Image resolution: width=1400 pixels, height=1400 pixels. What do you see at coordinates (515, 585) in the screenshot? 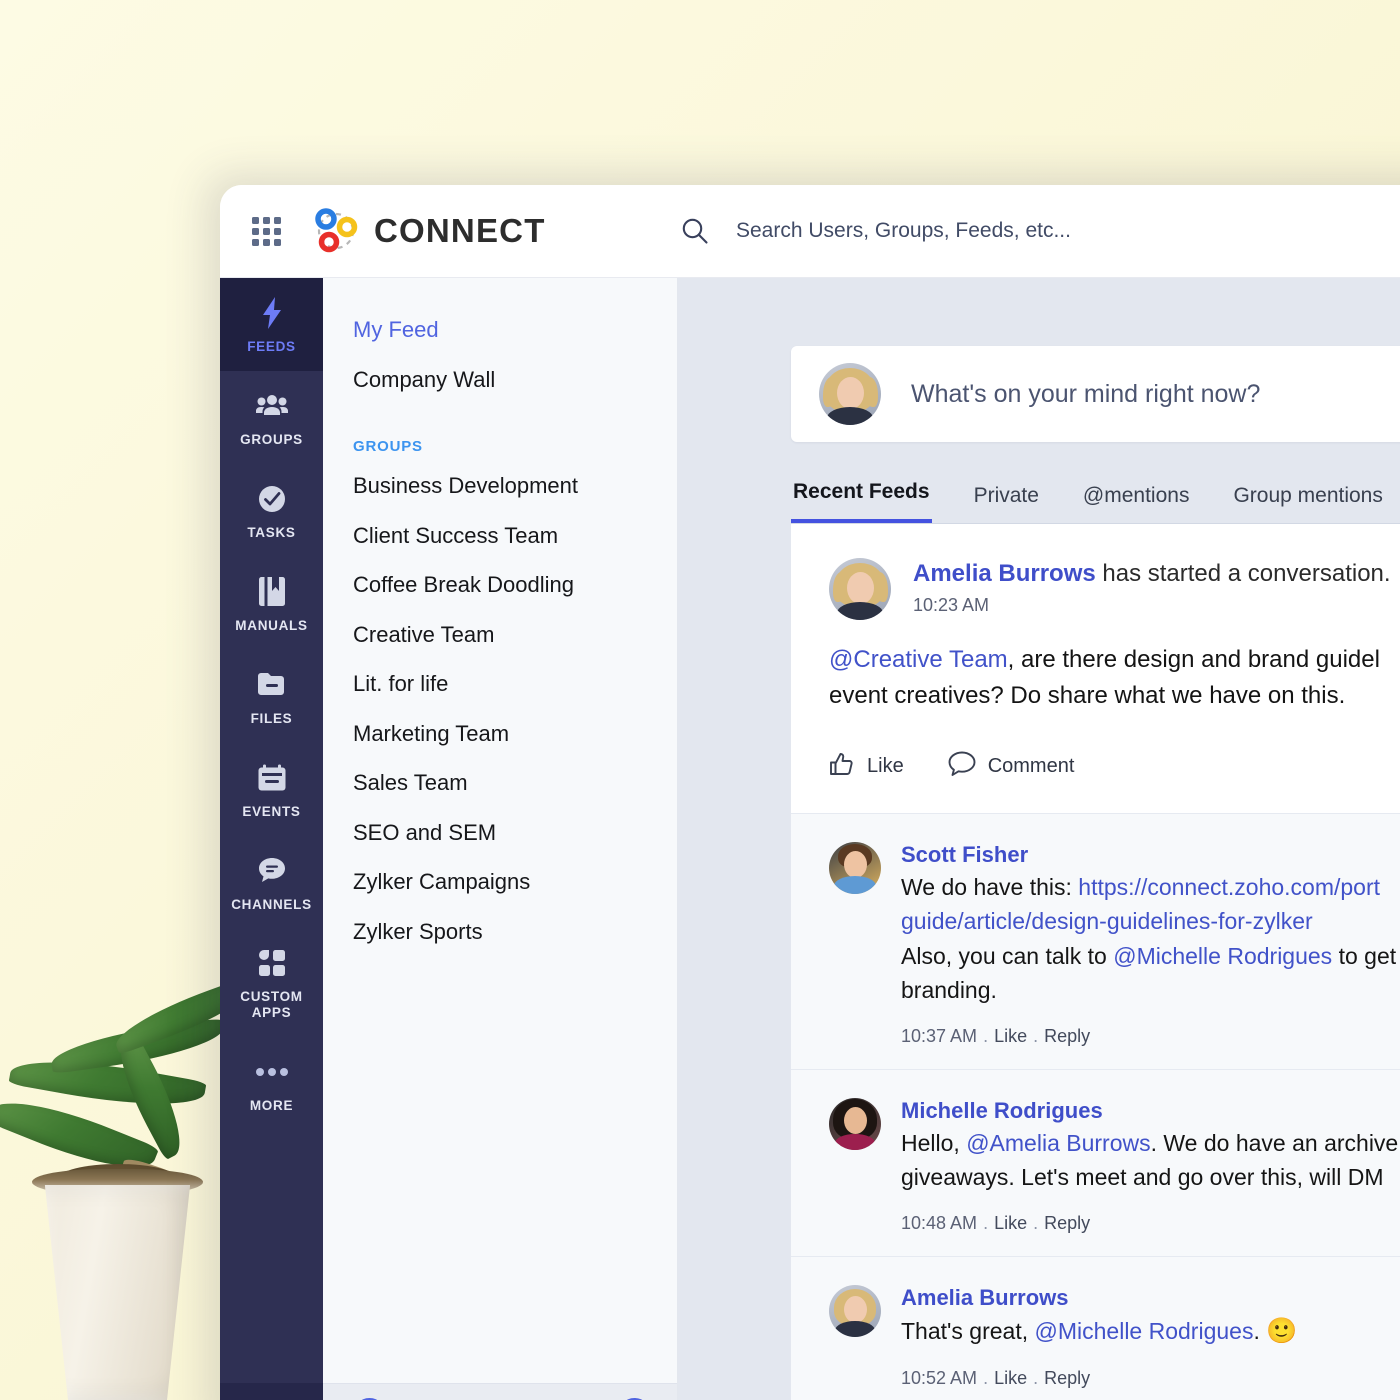
I see `sidebar-group-coffee-break-doodling: Coffee Break Doodling` at bounding box center [515, 585].